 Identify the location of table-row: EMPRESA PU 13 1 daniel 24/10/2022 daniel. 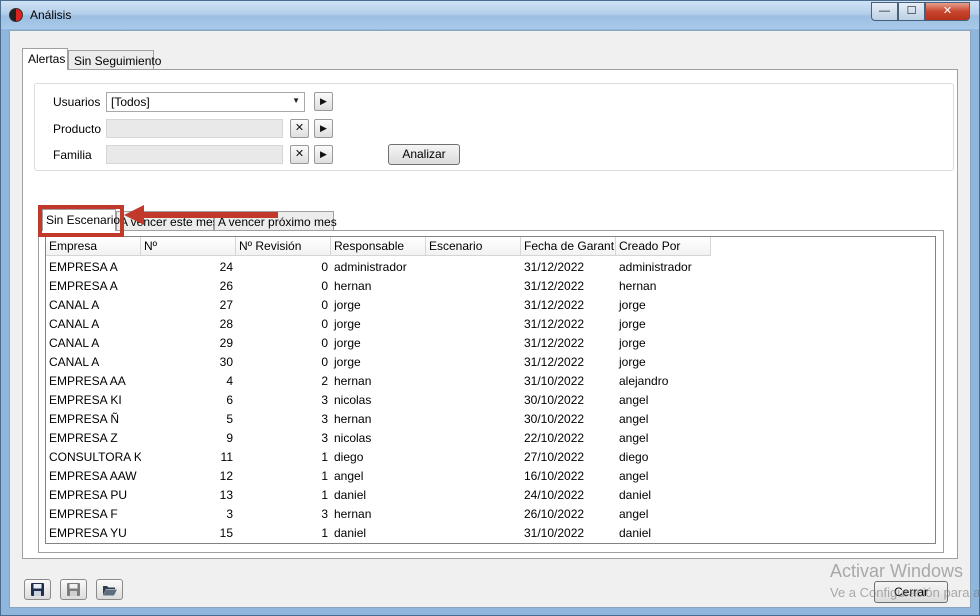
(378, 495).